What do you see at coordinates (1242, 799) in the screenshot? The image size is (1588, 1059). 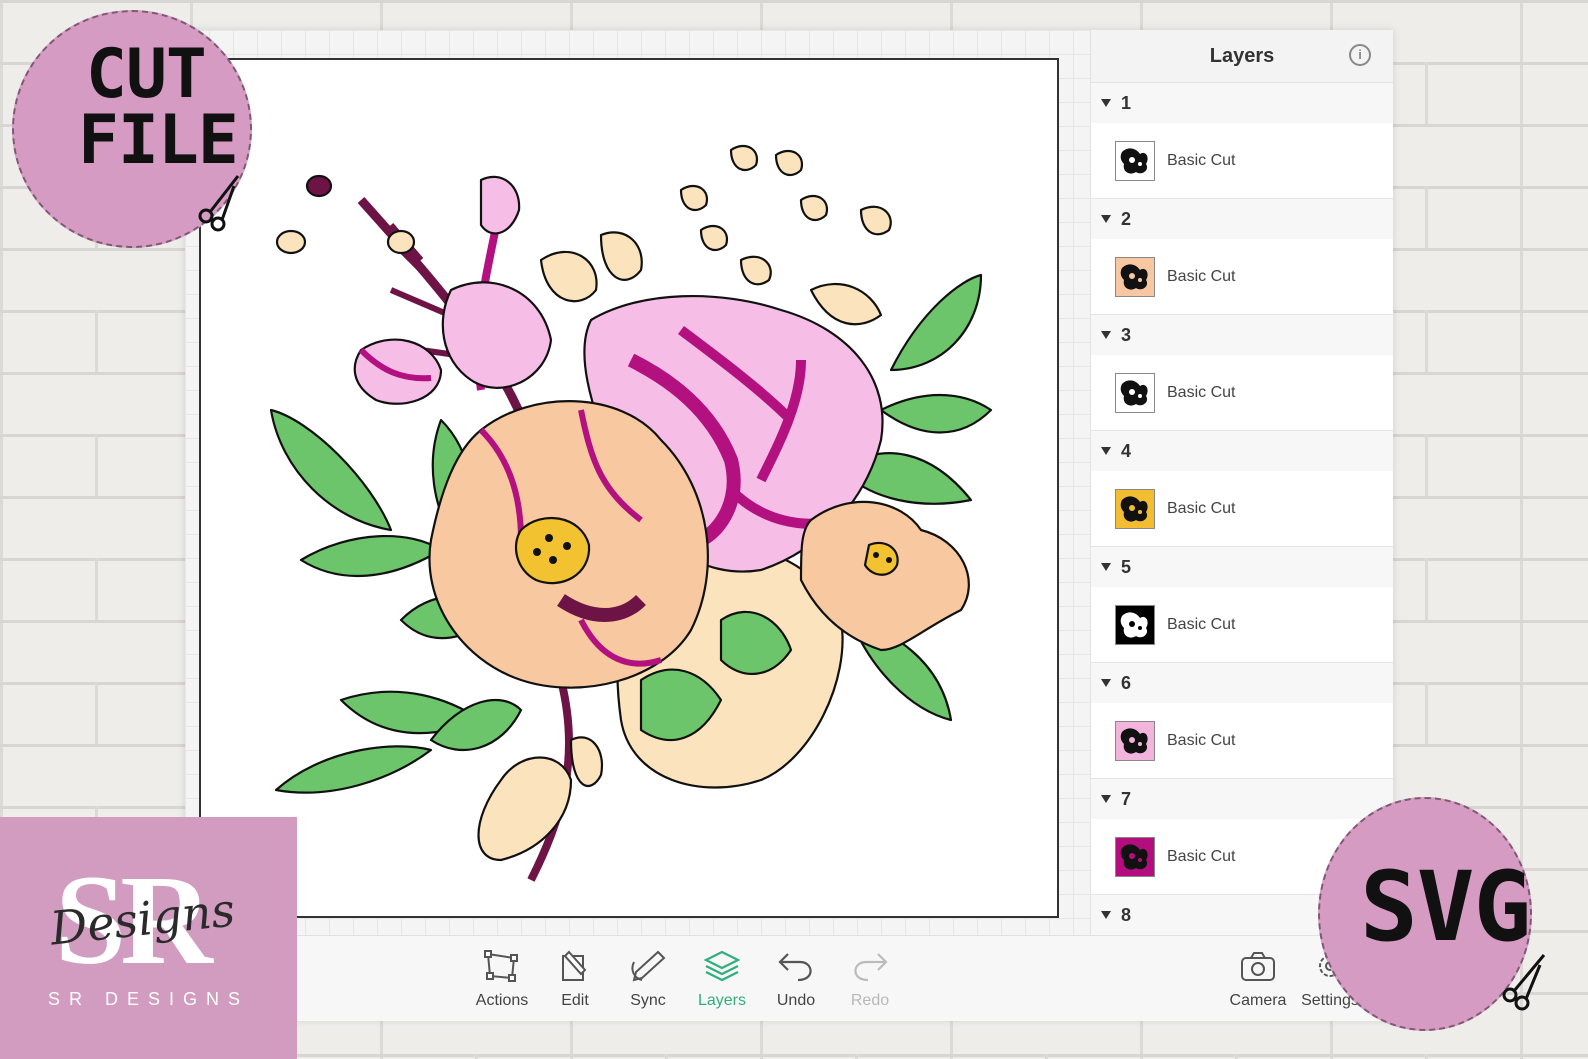 I see `layer-group-header: 7` at bounding box center [1242, 799].